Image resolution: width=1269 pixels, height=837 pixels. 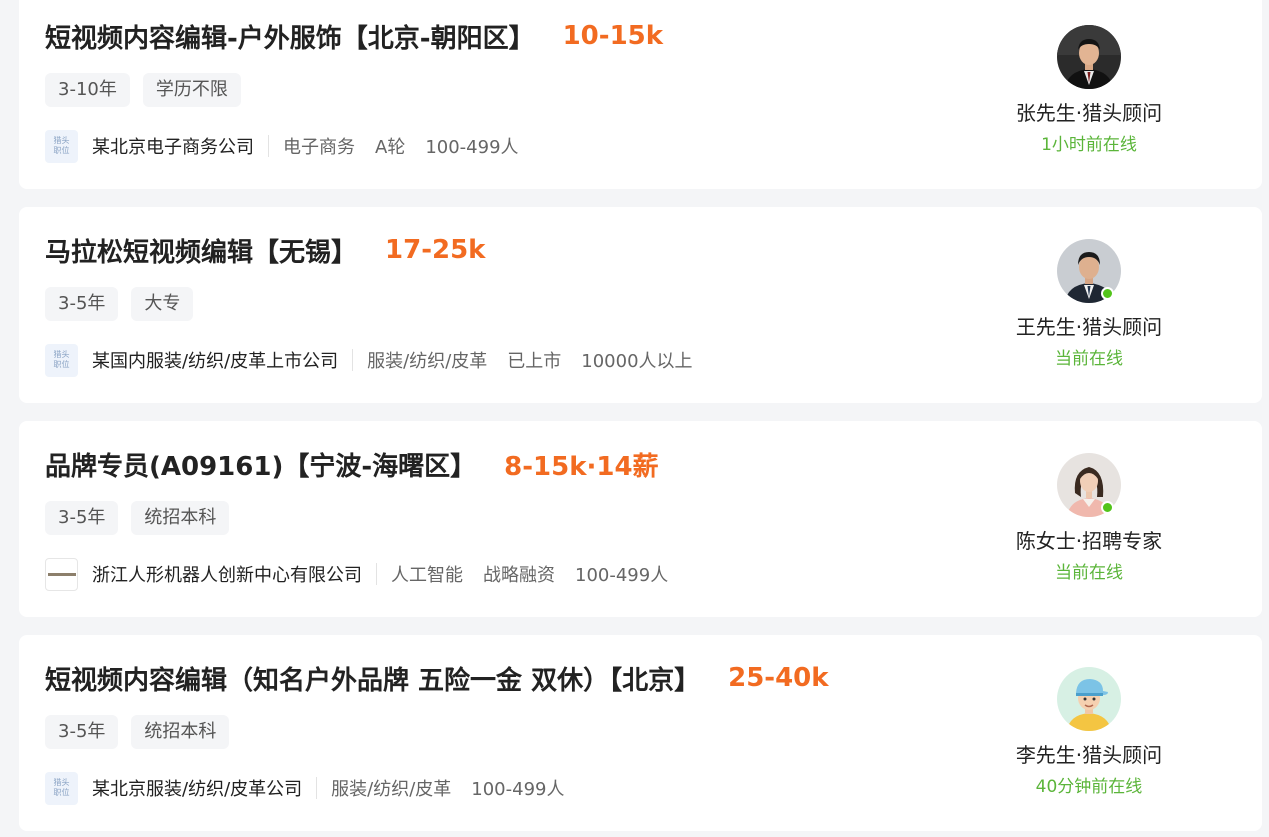 What do you see at coordinates (227, 574) in the screenshot?
I see `company-name: 浙江人形机器人创新中心有限公司` at bounding box center [227, 574].